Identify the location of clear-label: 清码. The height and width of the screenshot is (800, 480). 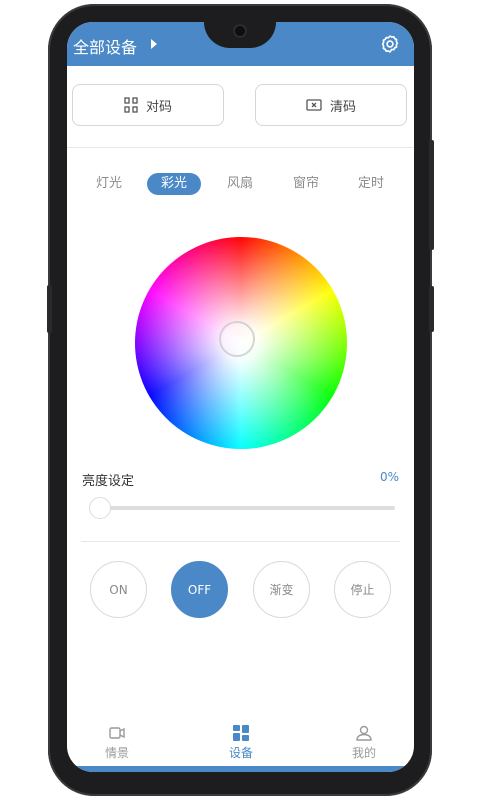
(342, 107).